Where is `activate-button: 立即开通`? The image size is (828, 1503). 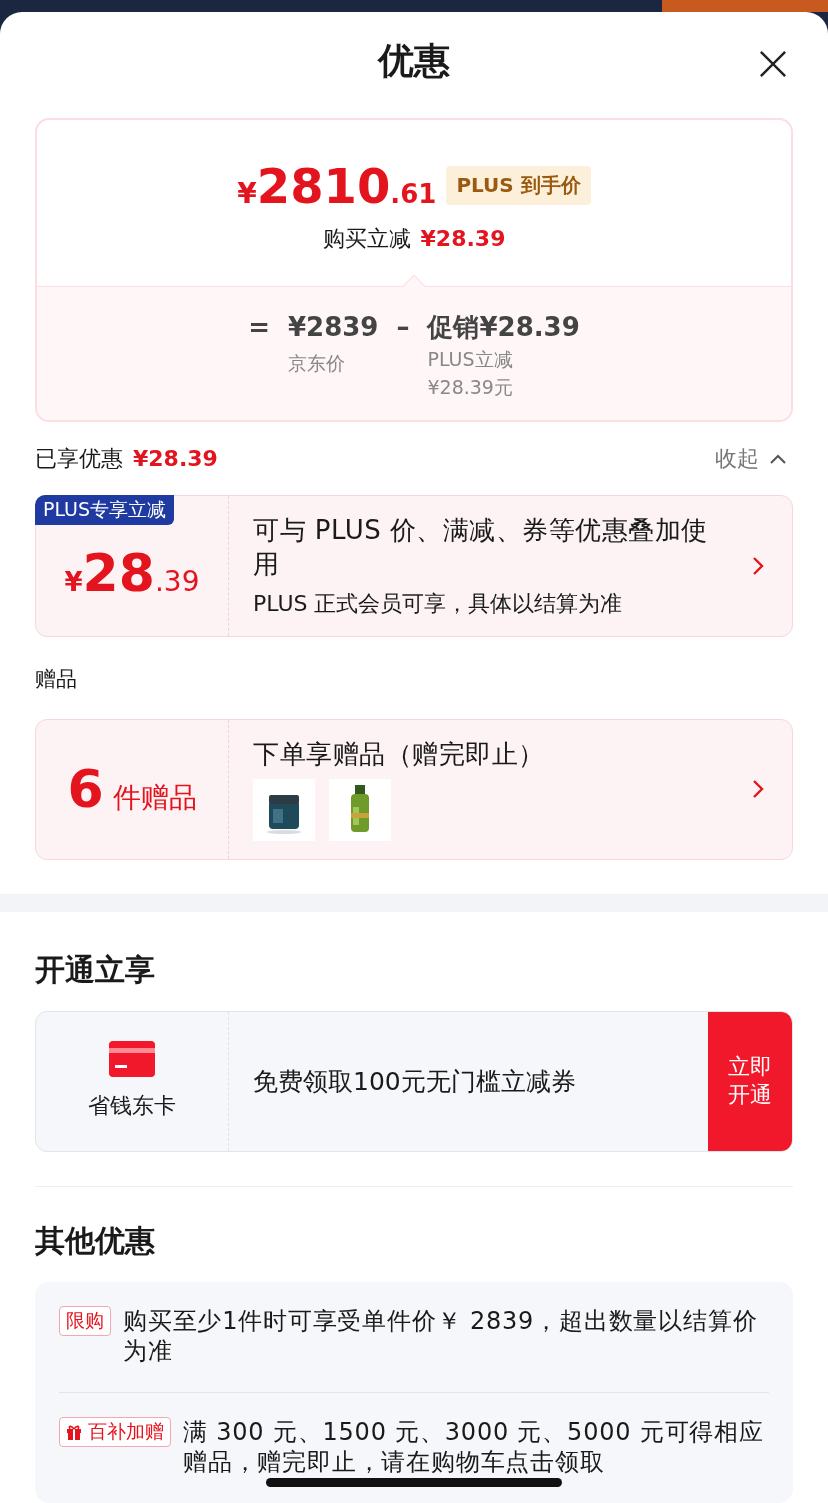 activate-button: 立即开通 is located at coordinates (750, 1081).